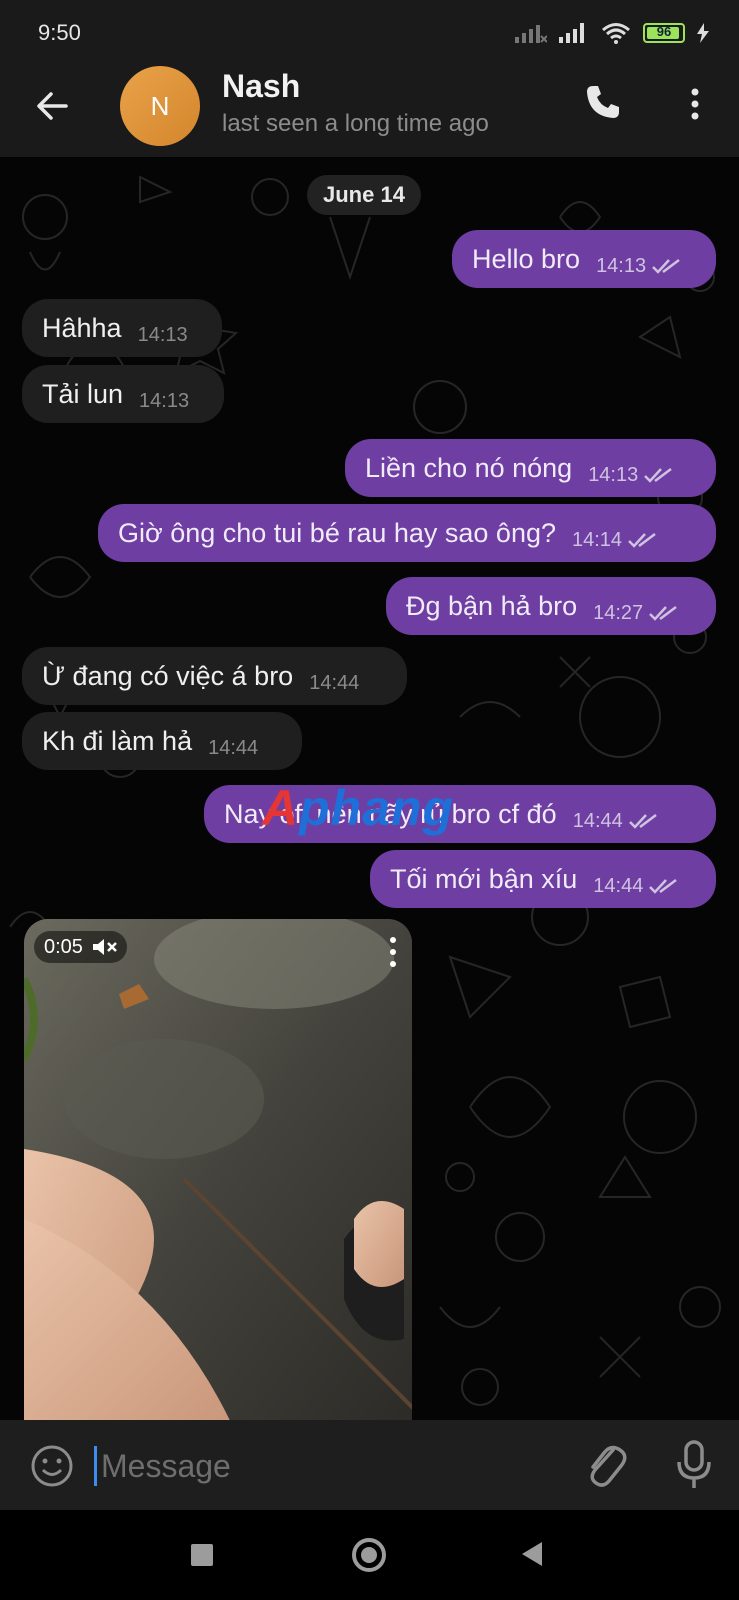  Describe the element at coordinates (358, 808) in the screenshot. I see `watermark-logo: Aphang` at that location.